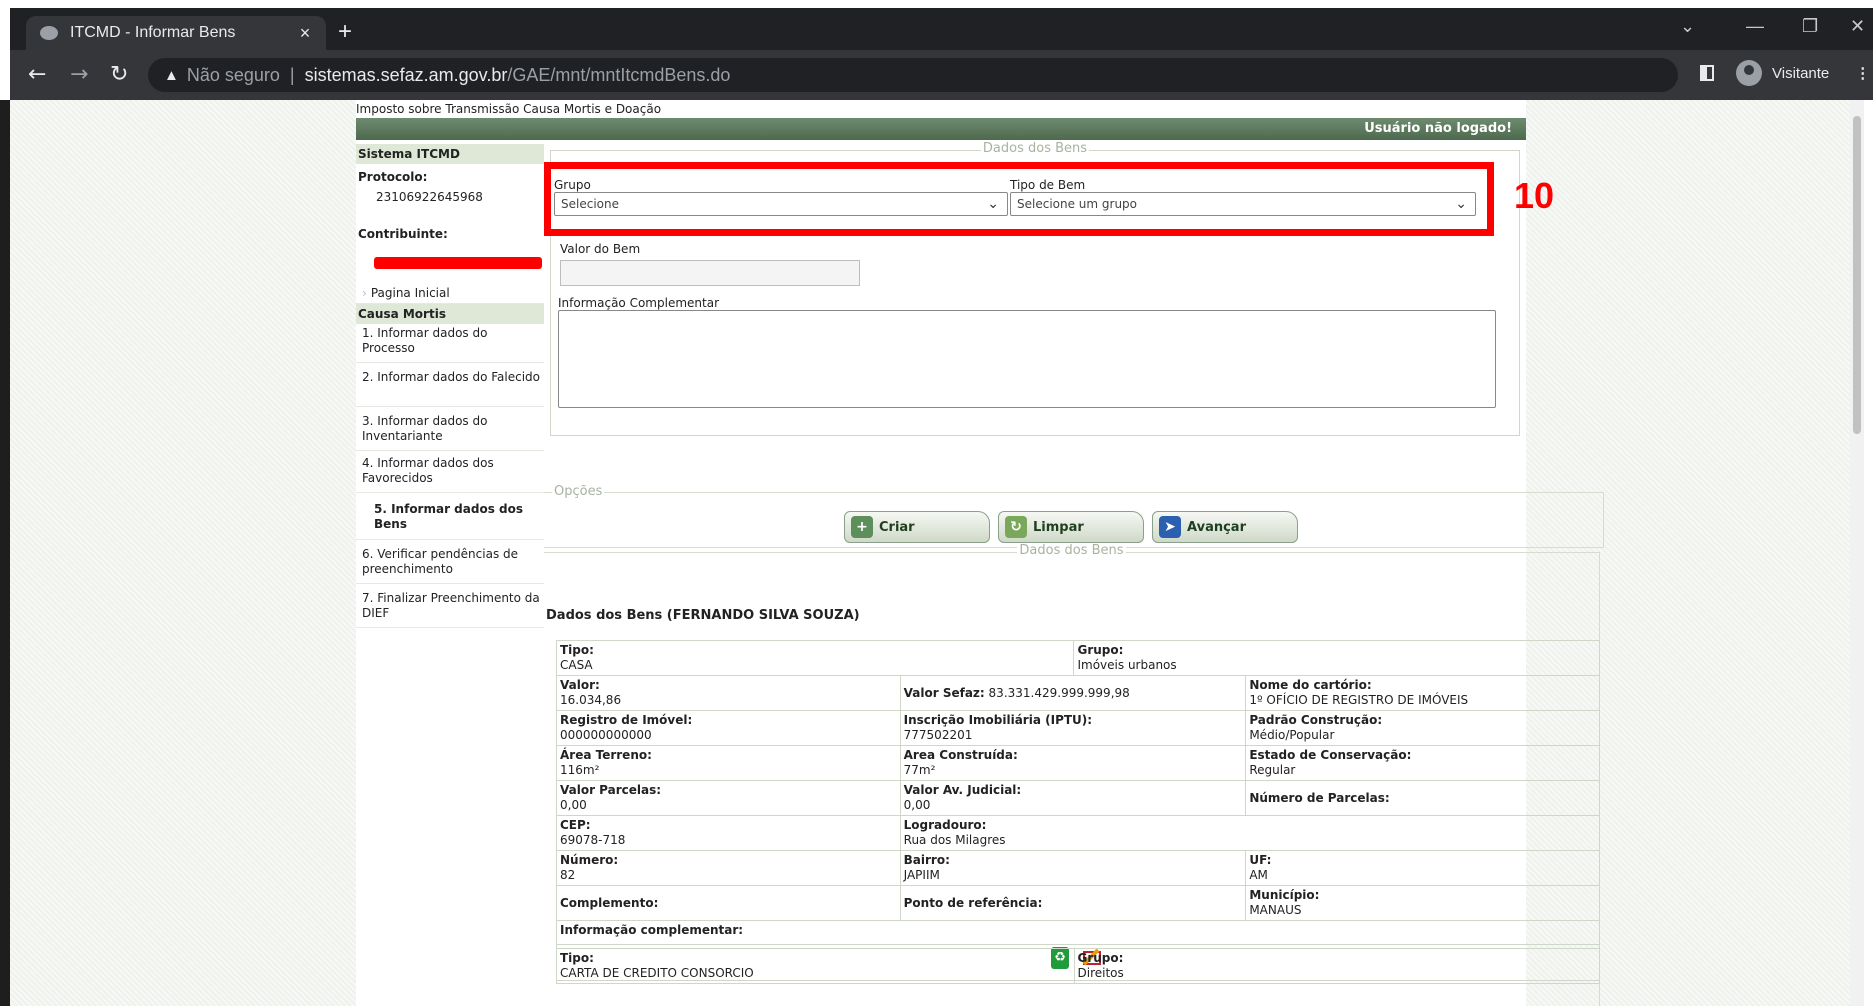 This screenshot has width=1873, height=1006. Describe the element at coordinates (1422, 798) in the screenshot. I see `table-cell: Número de Parcelas:` at that location.